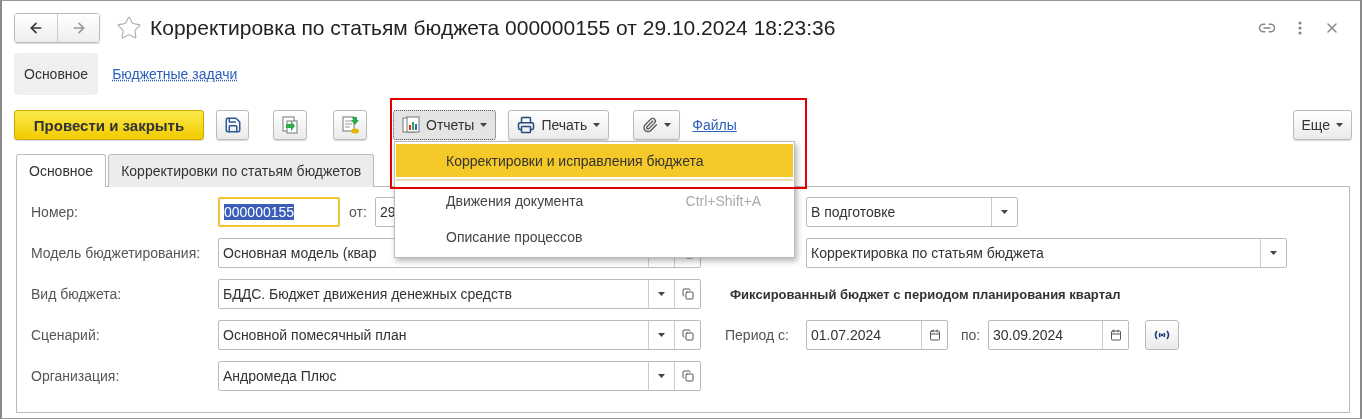 This screenshot has height=419, width=1362. What do you see at coordinates (76, 376) in the screenshot?
I see `field-label: Организация:` at bounding box center [76, 376].